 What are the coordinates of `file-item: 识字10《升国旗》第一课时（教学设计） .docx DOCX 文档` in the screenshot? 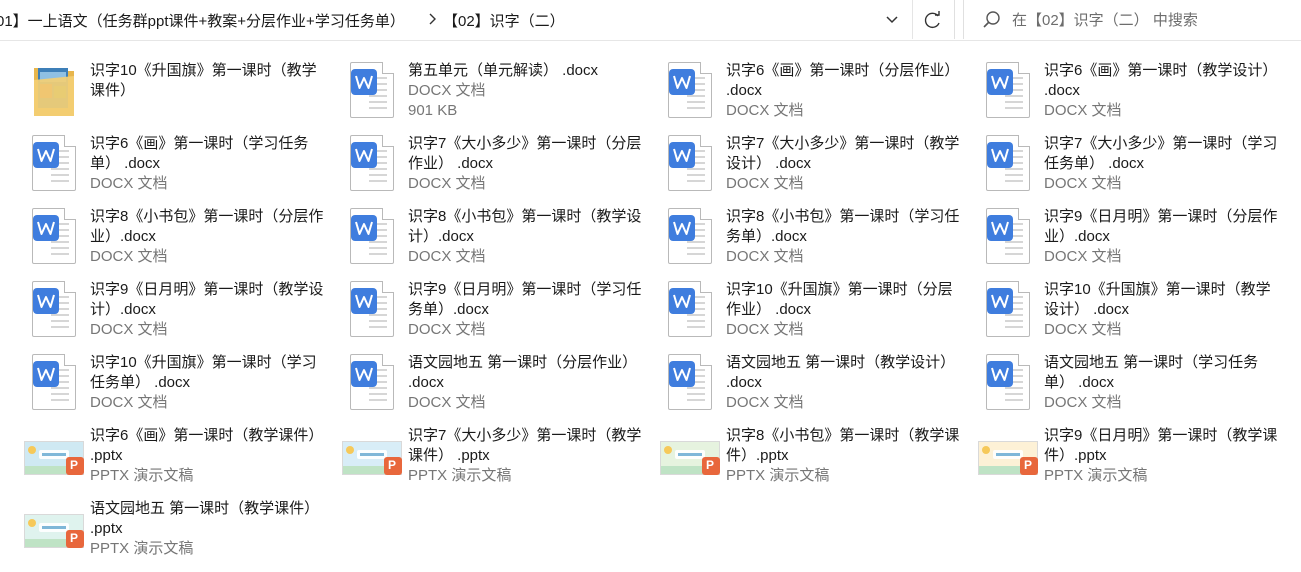 It's located at (1128, 310).